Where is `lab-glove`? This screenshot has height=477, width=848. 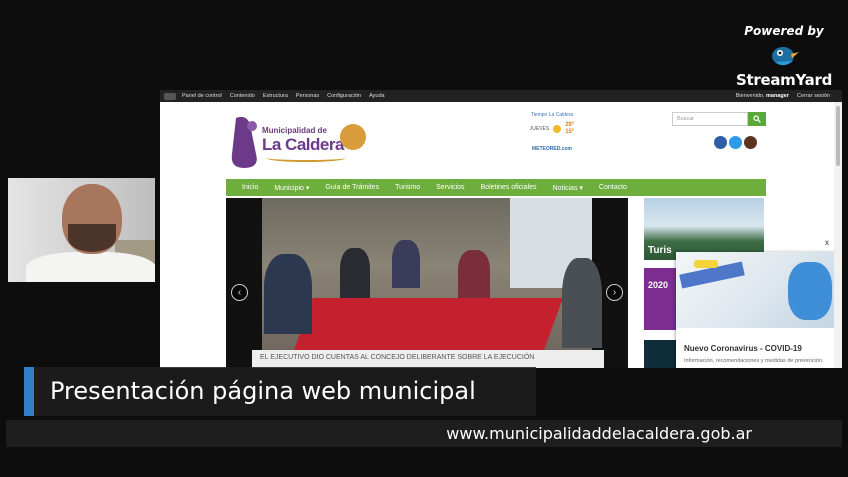
lab-glove is located at coordinates (810, 291).